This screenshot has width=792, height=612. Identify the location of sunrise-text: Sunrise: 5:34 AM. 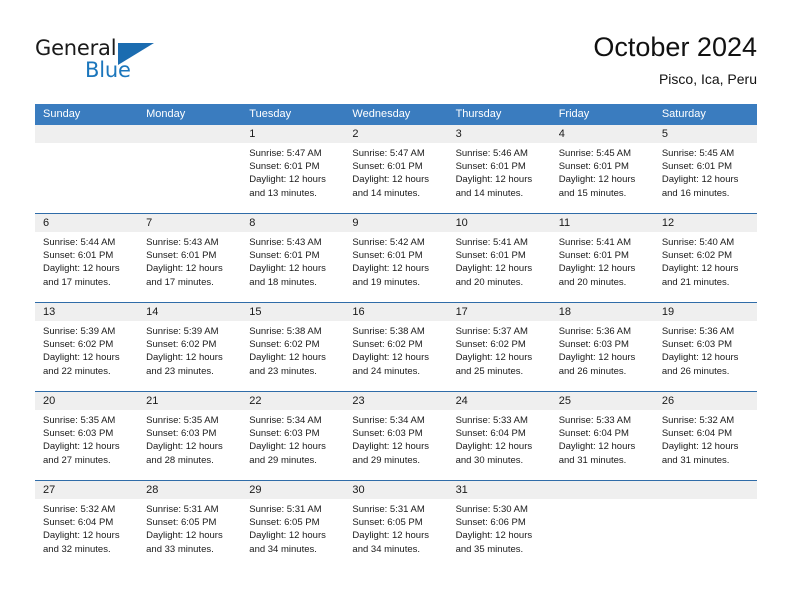
(388, 420).